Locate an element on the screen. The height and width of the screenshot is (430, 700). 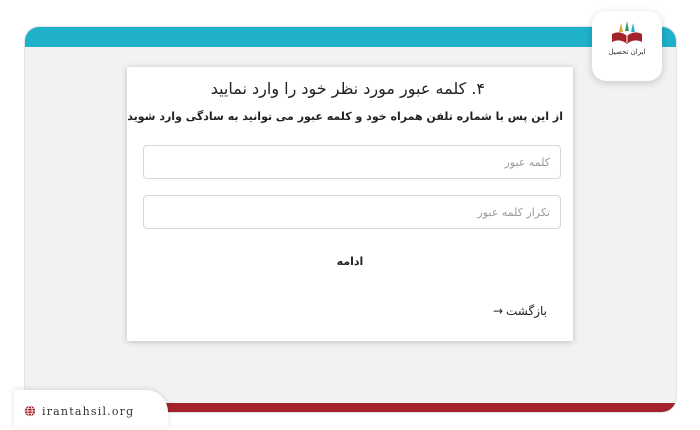
continue-button: ادامه is located at coordinates (350, 261).